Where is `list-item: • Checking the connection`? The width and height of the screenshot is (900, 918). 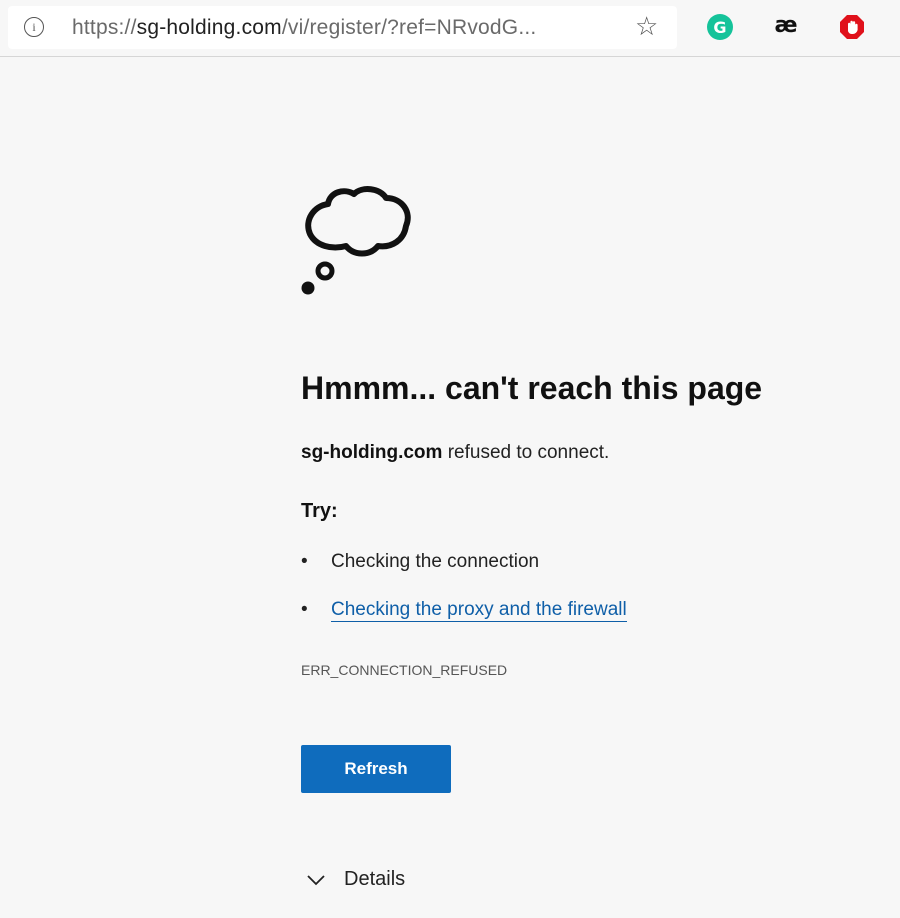 list-item: • Checking the connection is located at coordinates (420, 561).